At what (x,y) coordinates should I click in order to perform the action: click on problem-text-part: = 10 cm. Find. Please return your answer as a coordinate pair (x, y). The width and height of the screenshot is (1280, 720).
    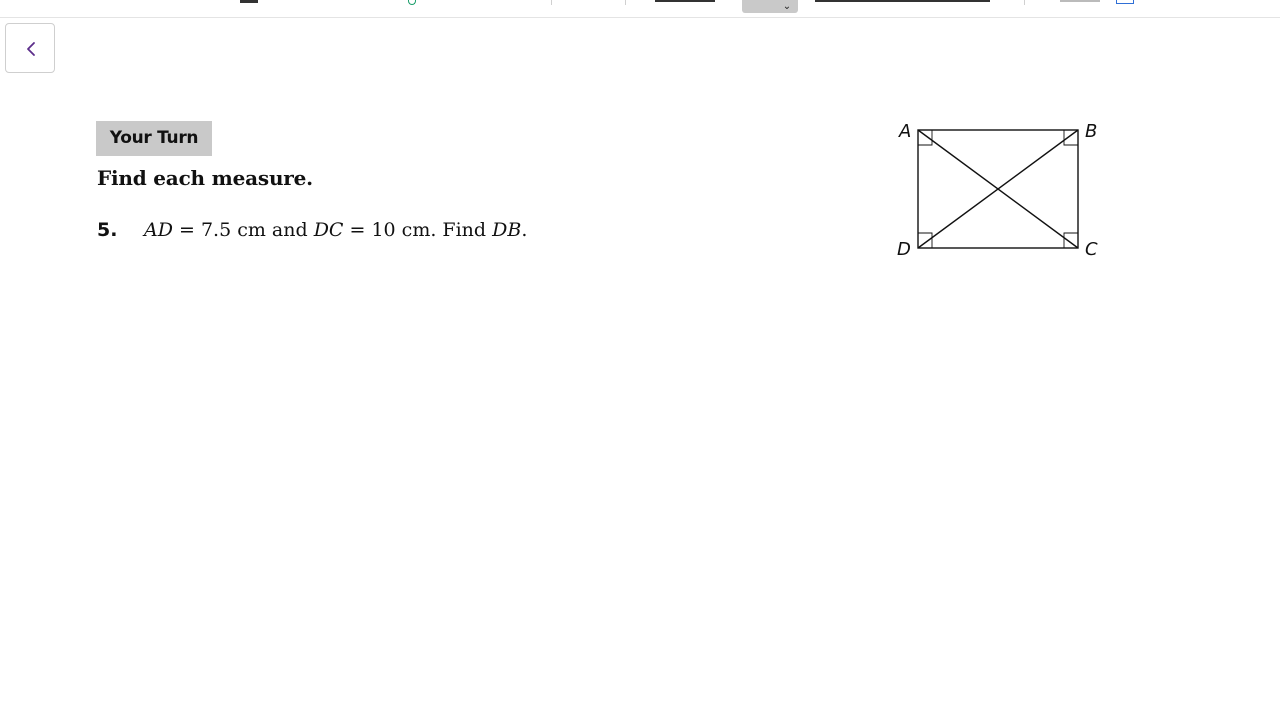
    Looking at the image, I should click on (418, 230).